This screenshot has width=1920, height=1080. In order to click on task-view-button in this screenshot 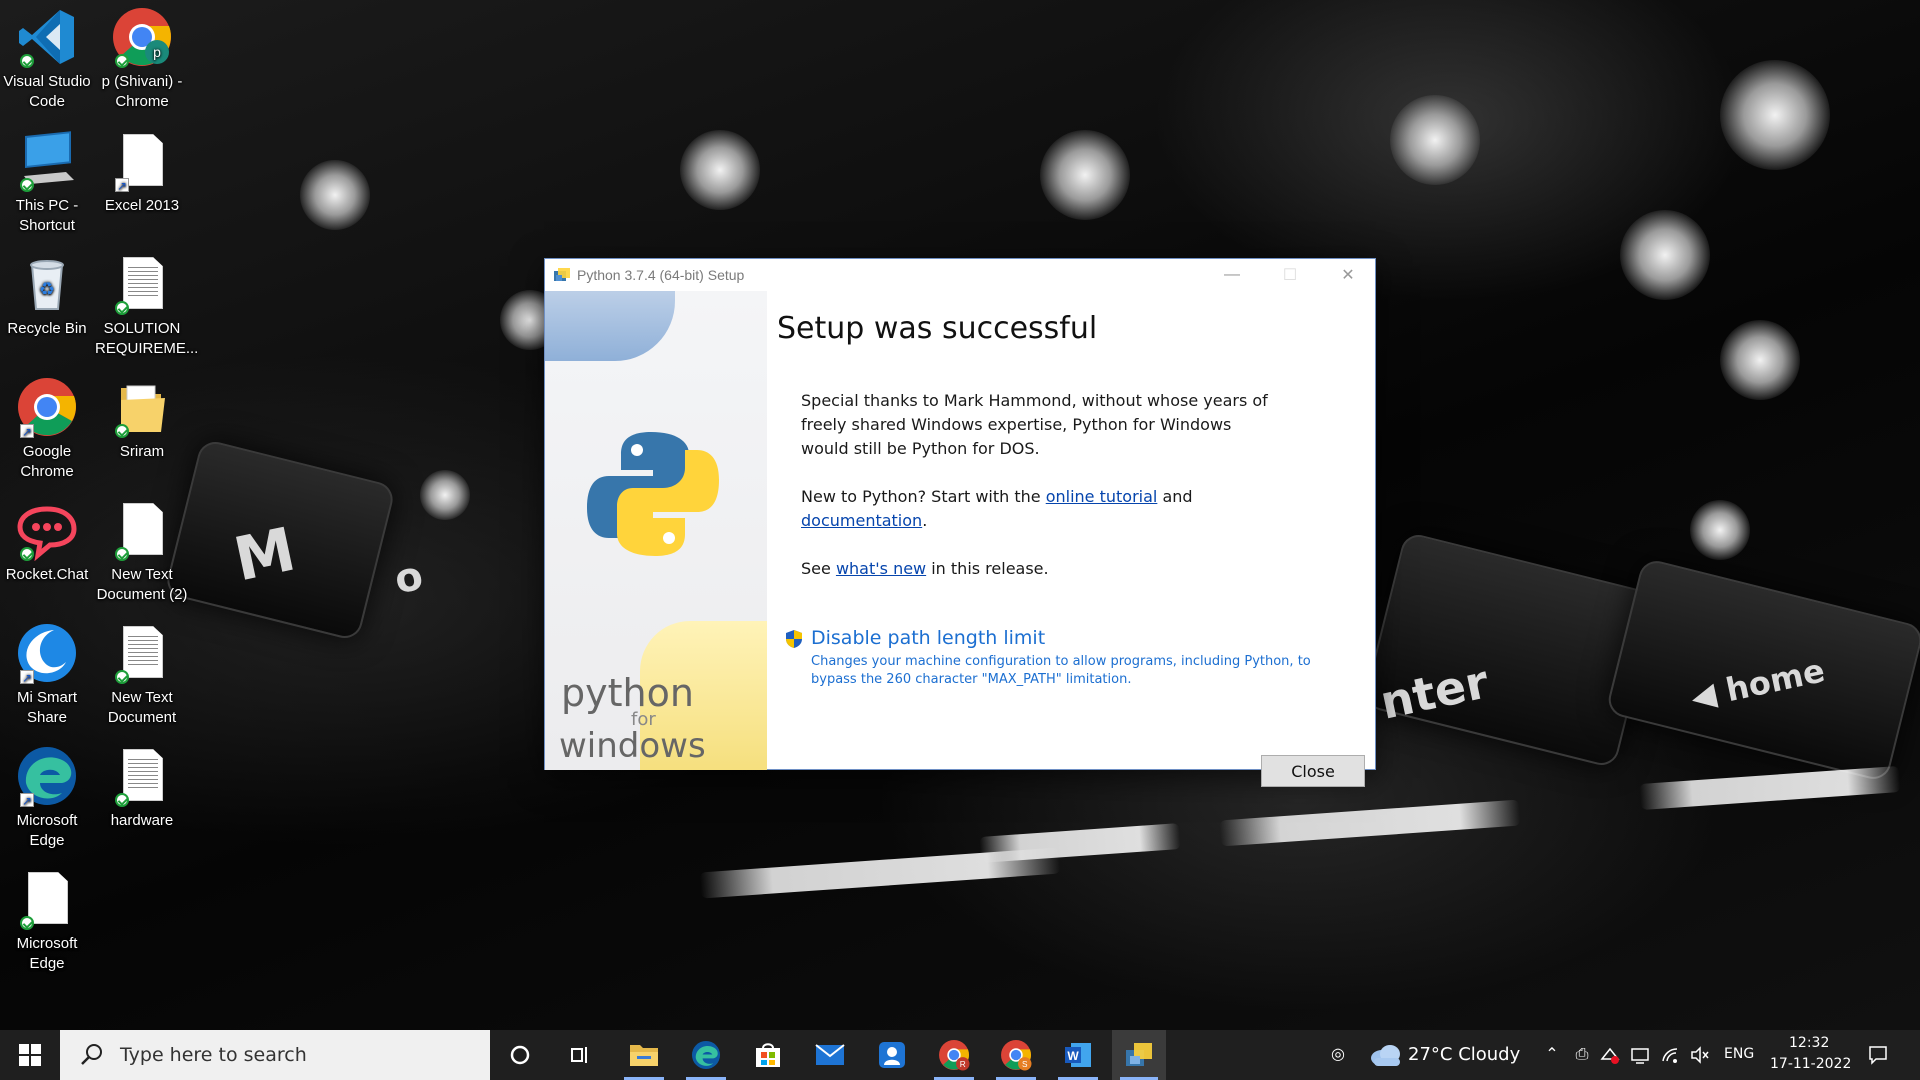, I will do `click(580, 1055)`.